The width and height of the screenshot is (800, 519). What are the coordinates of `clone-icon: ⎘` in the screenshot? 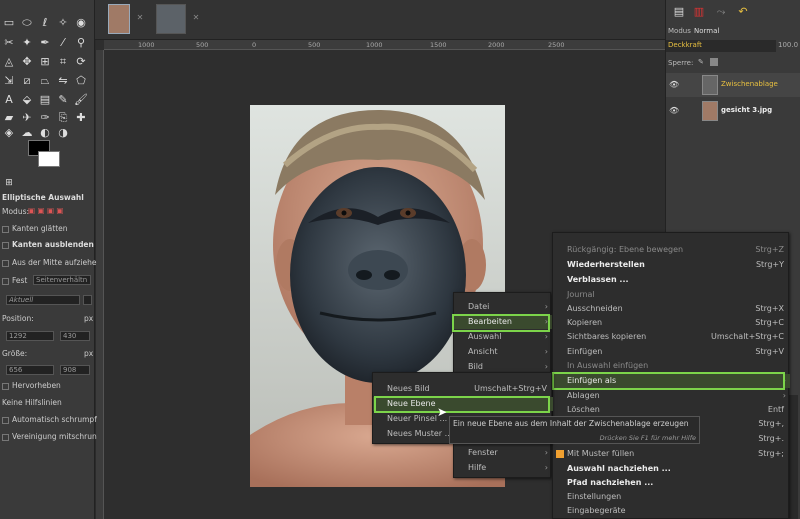 It's located at (63, 118).